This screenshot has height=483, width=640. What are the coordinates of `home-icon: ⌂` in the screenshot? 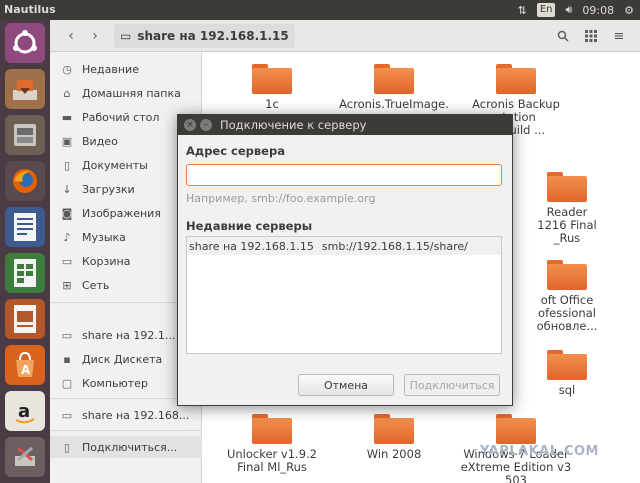 It's located at (67, 93).